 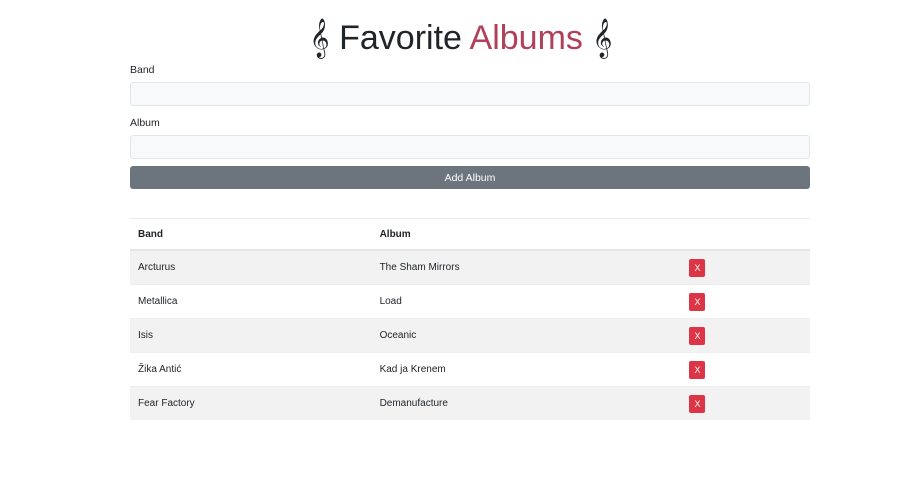 I want to click on title-main: Favorite, so click(x=400, y=38).